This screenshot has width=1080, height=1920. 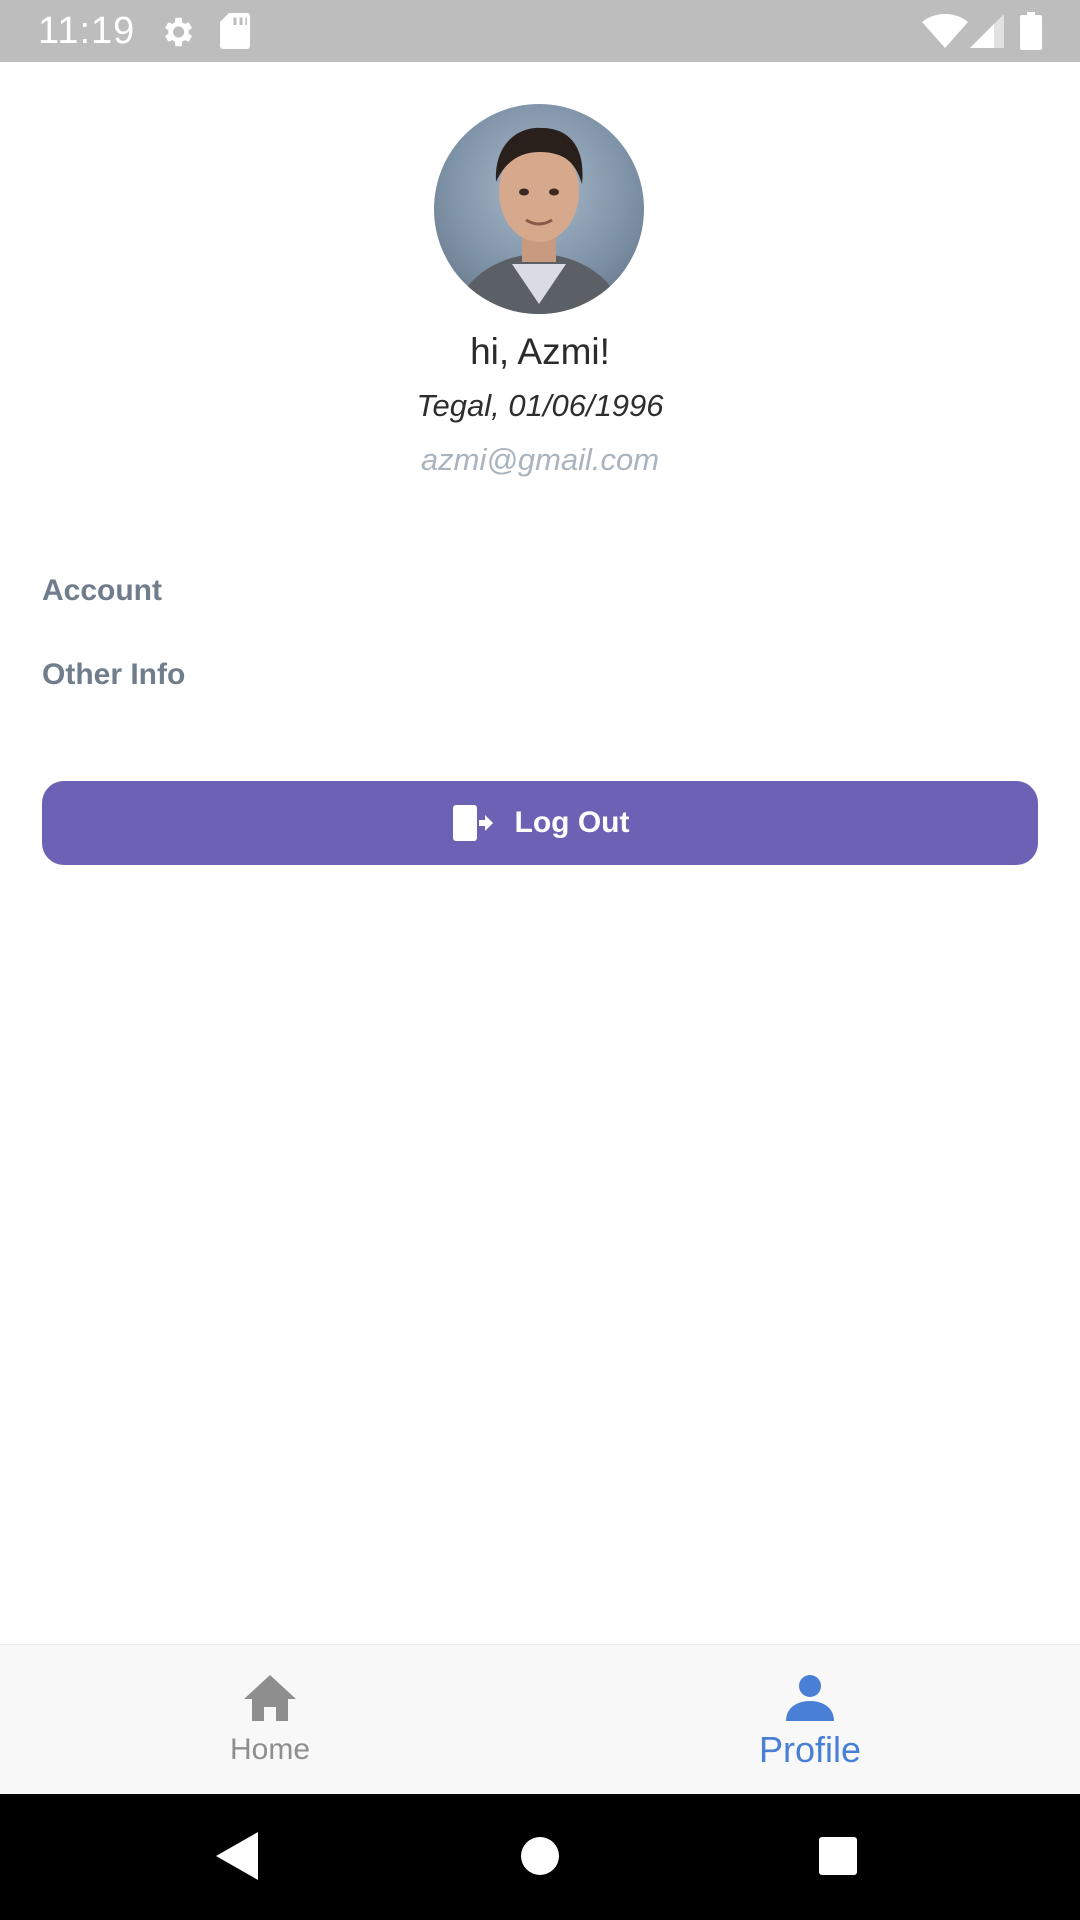 What do you see at coordinates (102, 591) in the screenshot?
I see `menu-item-account: Account` at bounding box center [102, 591].